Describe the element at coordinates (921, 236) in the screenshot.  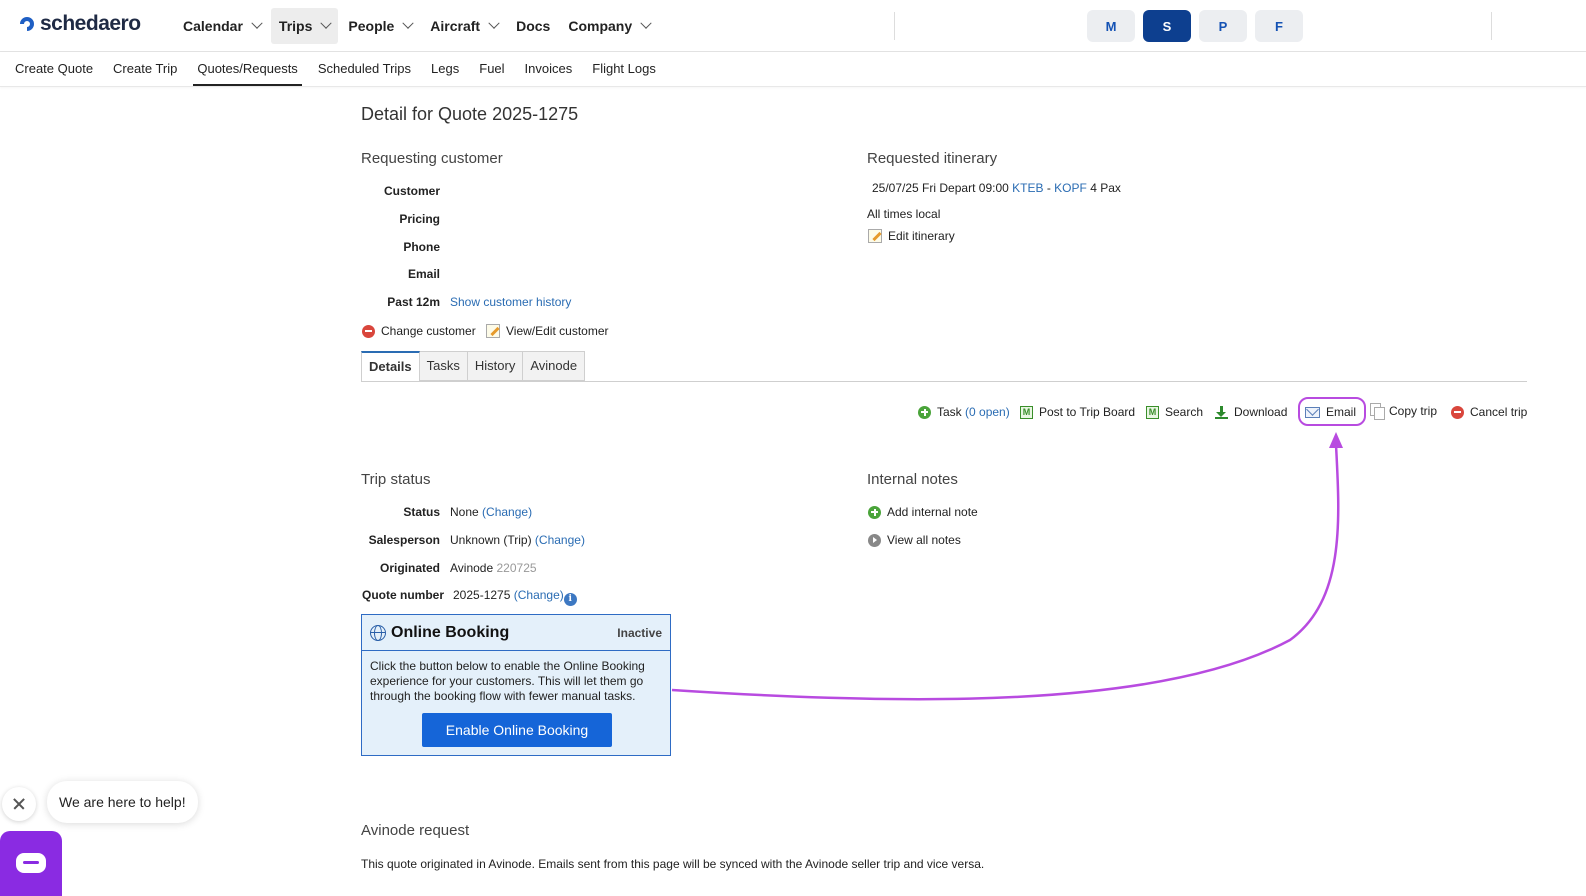
I see `edit-itinerary-label: Edit itinerary` at that location.